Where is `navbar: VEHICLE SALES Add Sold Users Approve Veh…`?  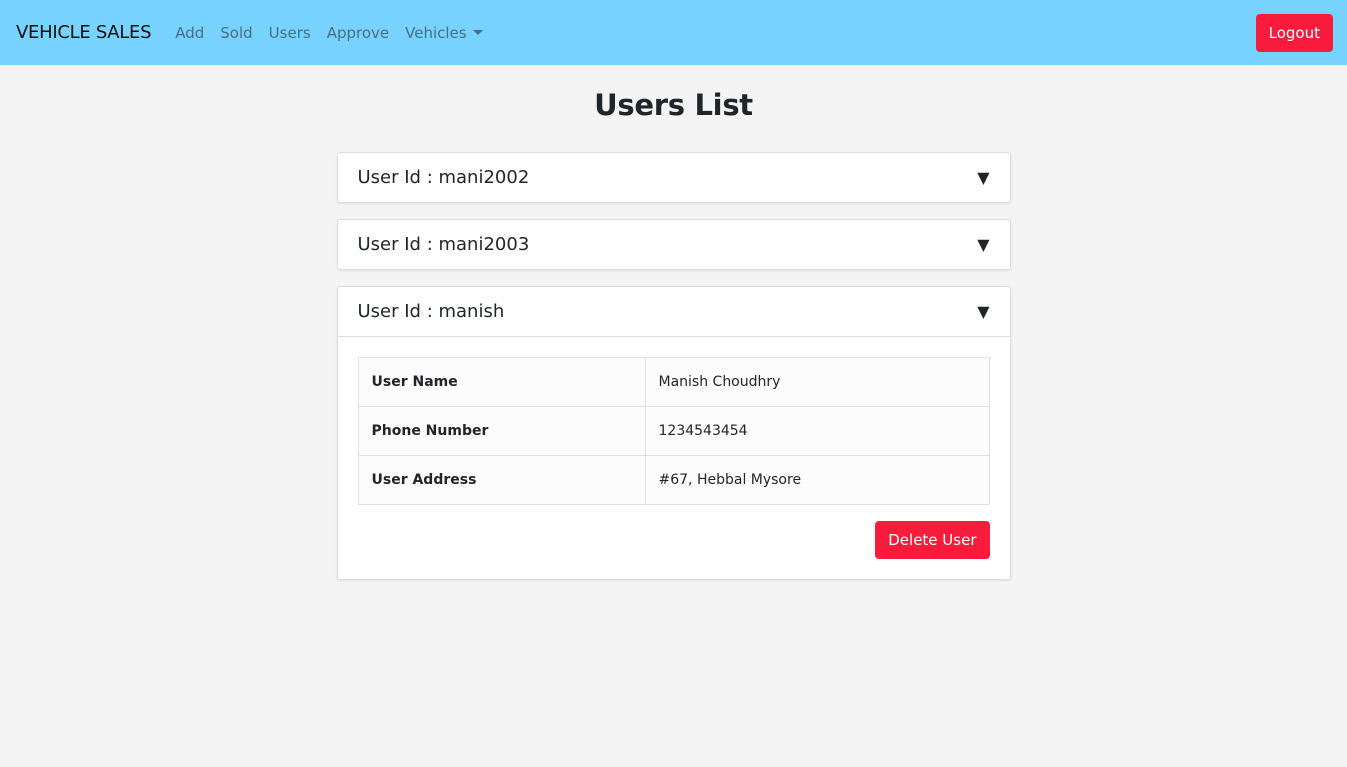 navbar: VEHICLE SALES Add Sold Users Approve Veh… is located at coordinates (673, 32).